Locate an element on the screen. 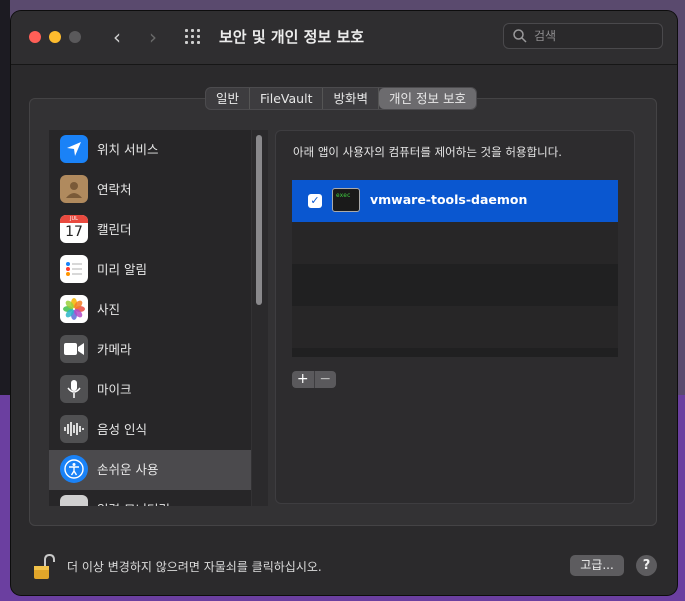 This screenshot has height=601, width=685. titlebar: ‹ › 보안 및 개인 정보 보호 검색 is located at coordinates (344, 38).